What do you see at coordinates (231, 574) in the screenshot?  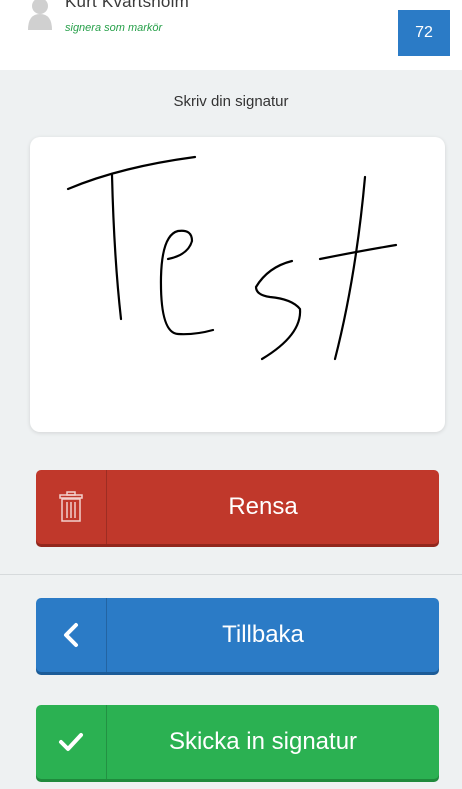 I see `divider` at bounding box center [231, 574].